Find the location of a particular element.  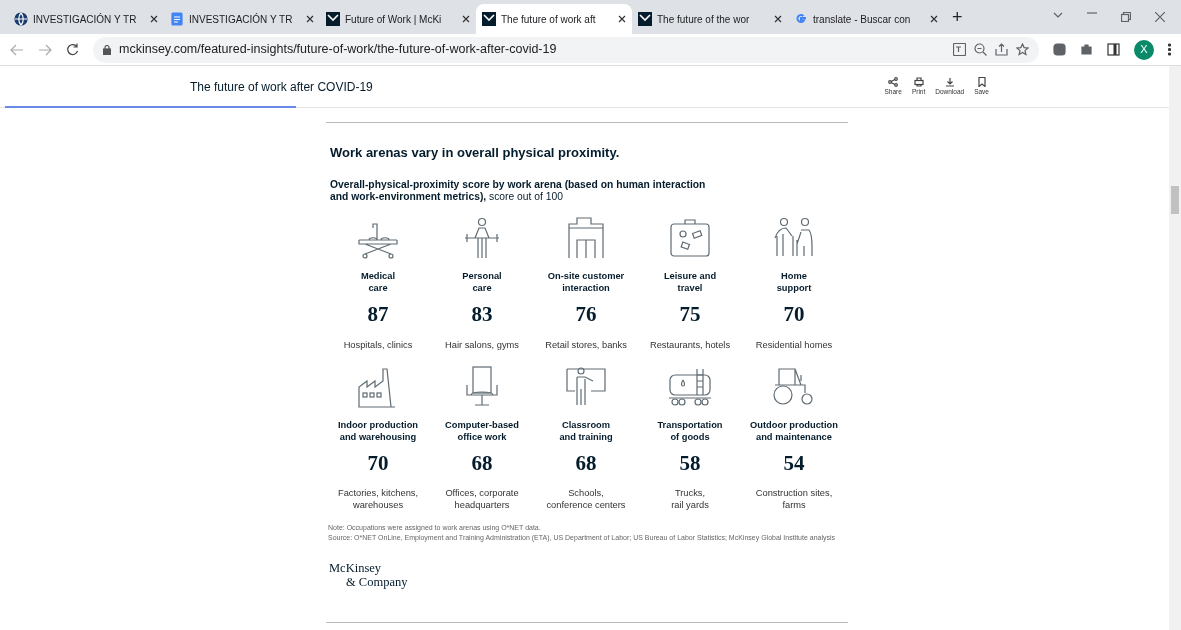

arena-name: Home support is located at coordinates (794, 283).